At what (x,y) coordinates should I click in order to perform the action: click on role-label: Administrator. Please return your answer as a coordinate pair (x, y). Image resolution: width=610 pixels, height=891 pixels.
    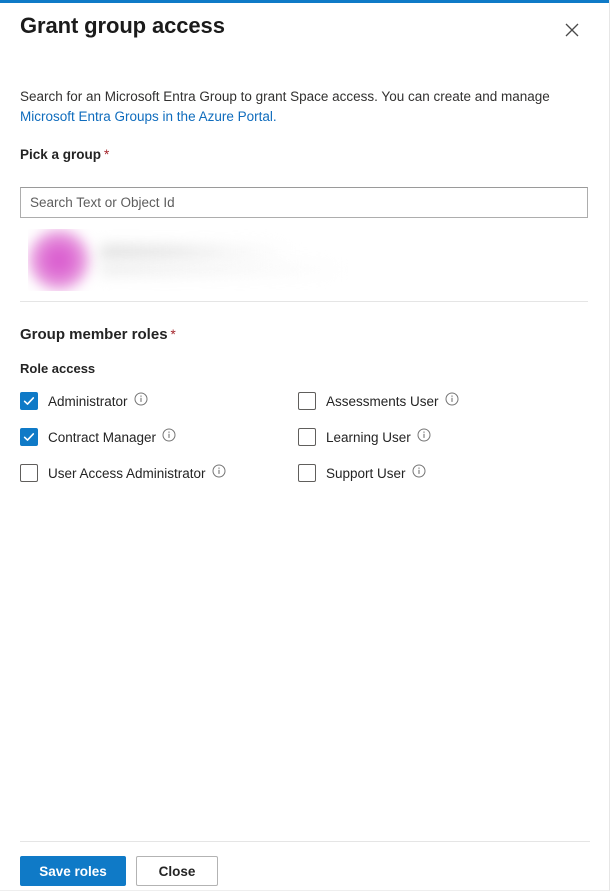
    Looking at the image, I should click on (88, 401).